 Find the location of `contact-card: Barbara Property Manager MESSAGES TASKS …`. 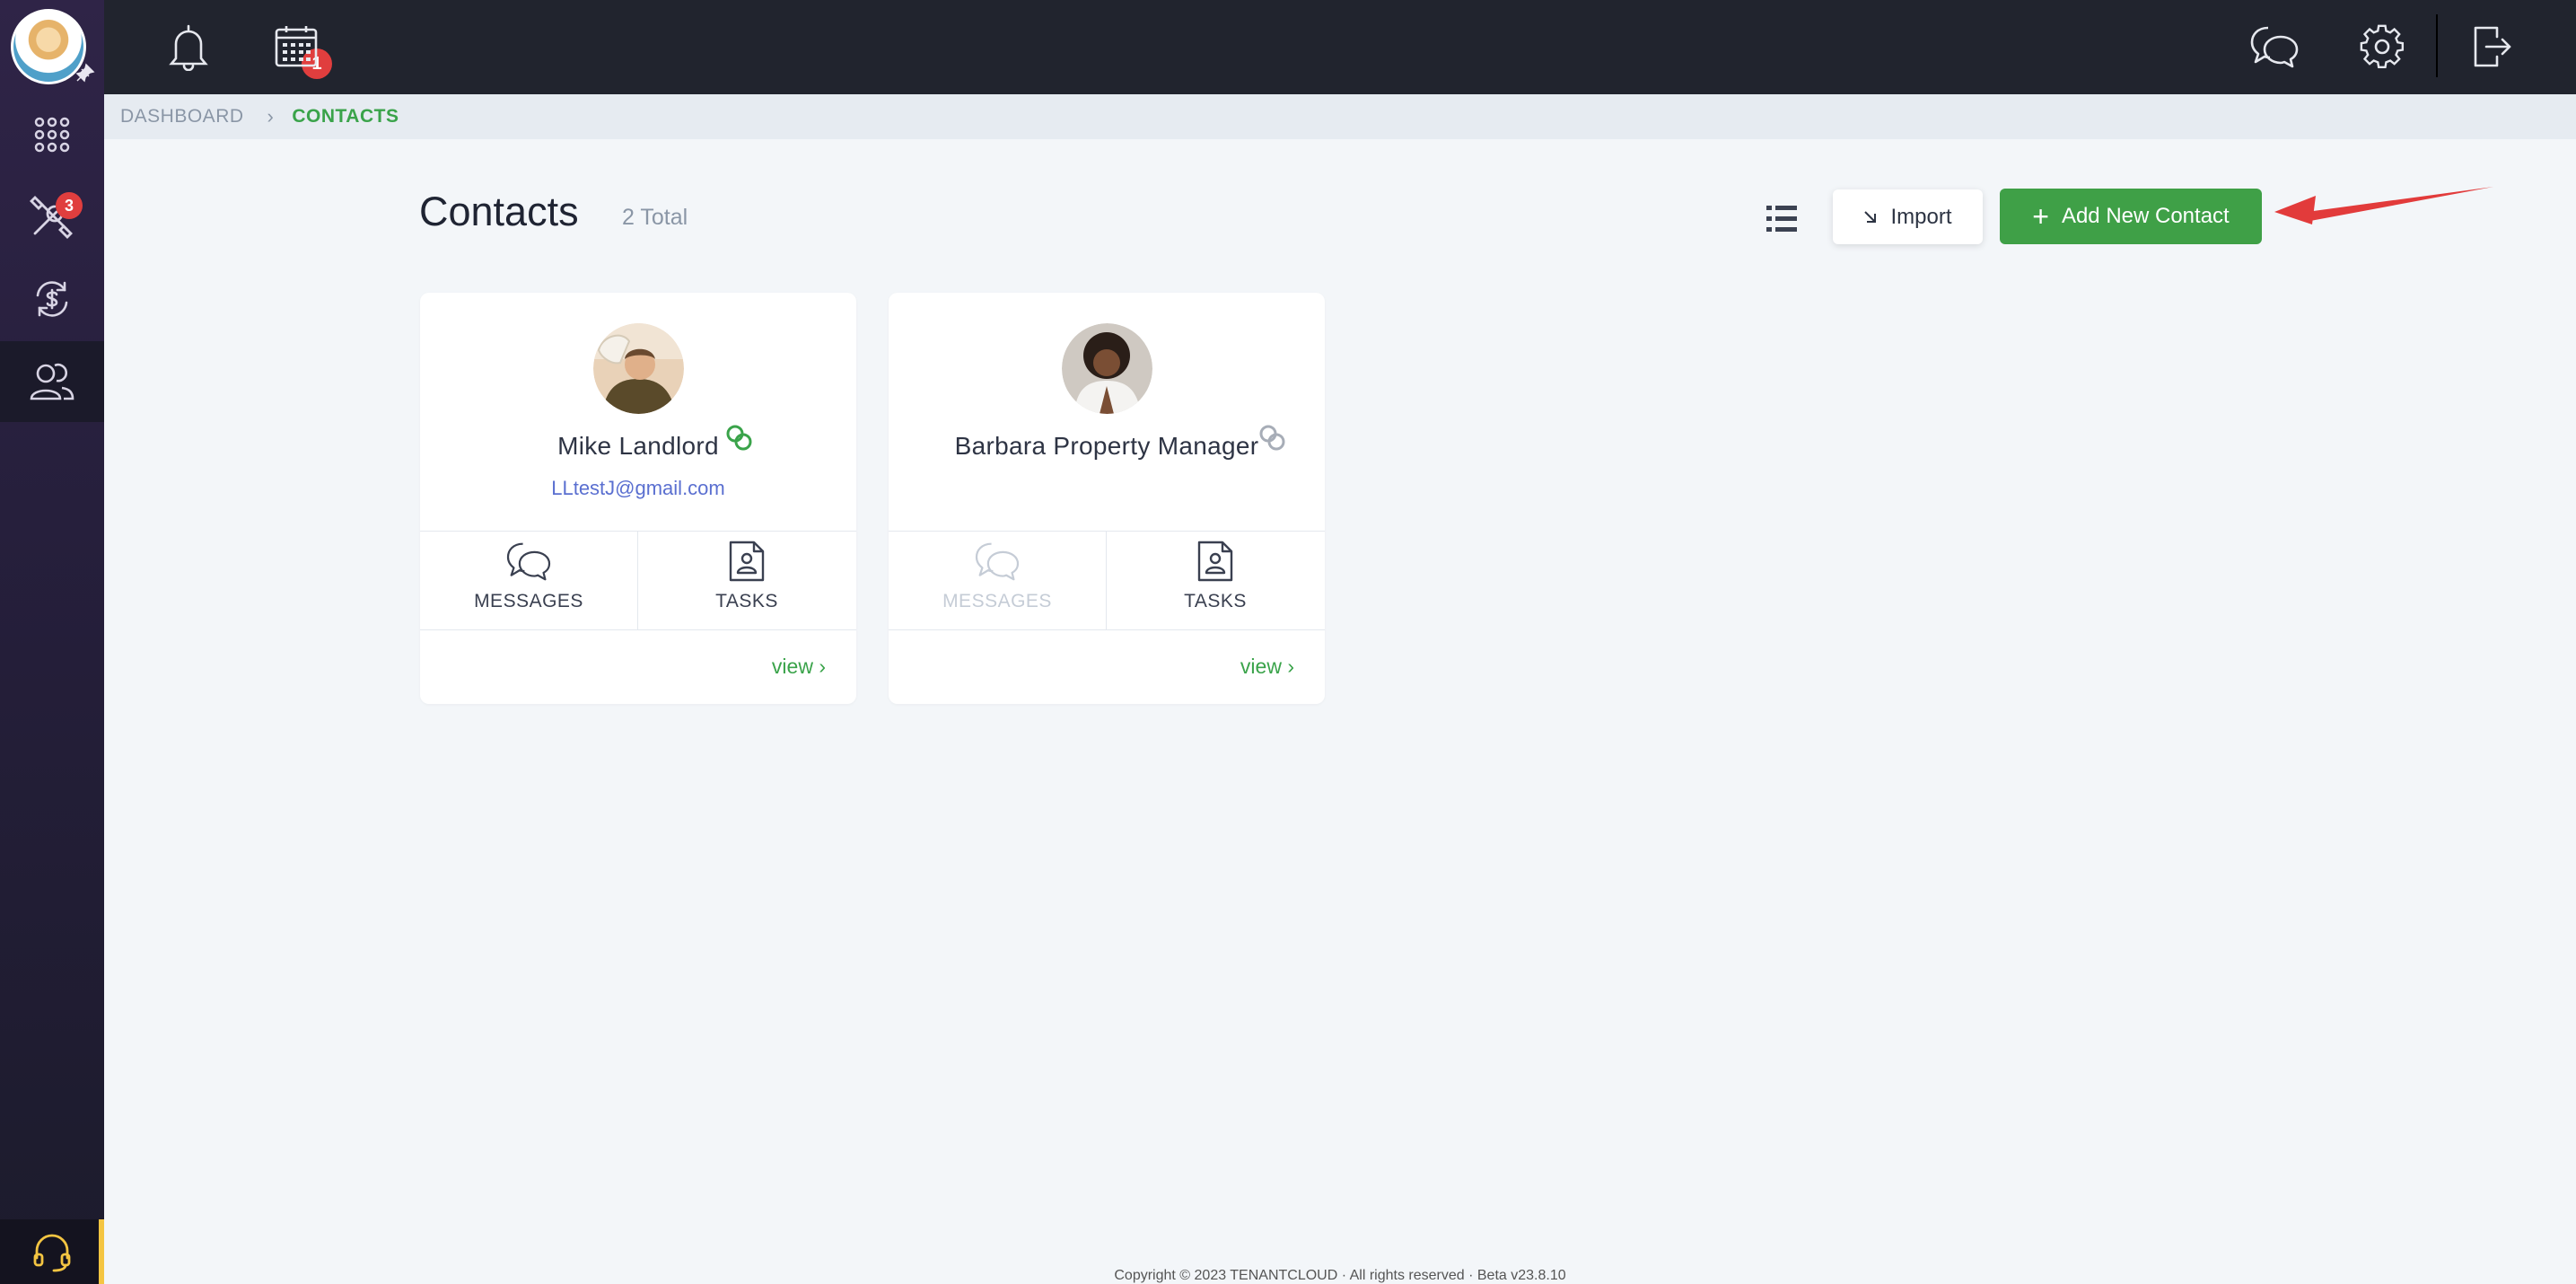

contact-card: Barbara Property Manager MESSAGES TASKS … is located at coordinates (1107, 498).